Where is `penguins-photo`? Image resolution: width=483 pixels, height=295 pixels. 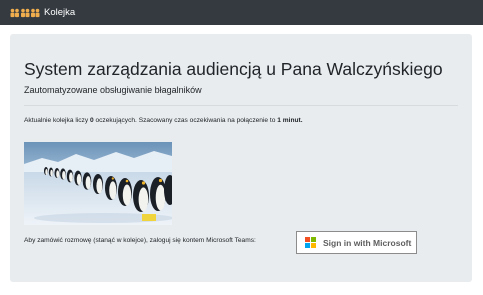 penguins-photo is located at coordinates (98, 183).